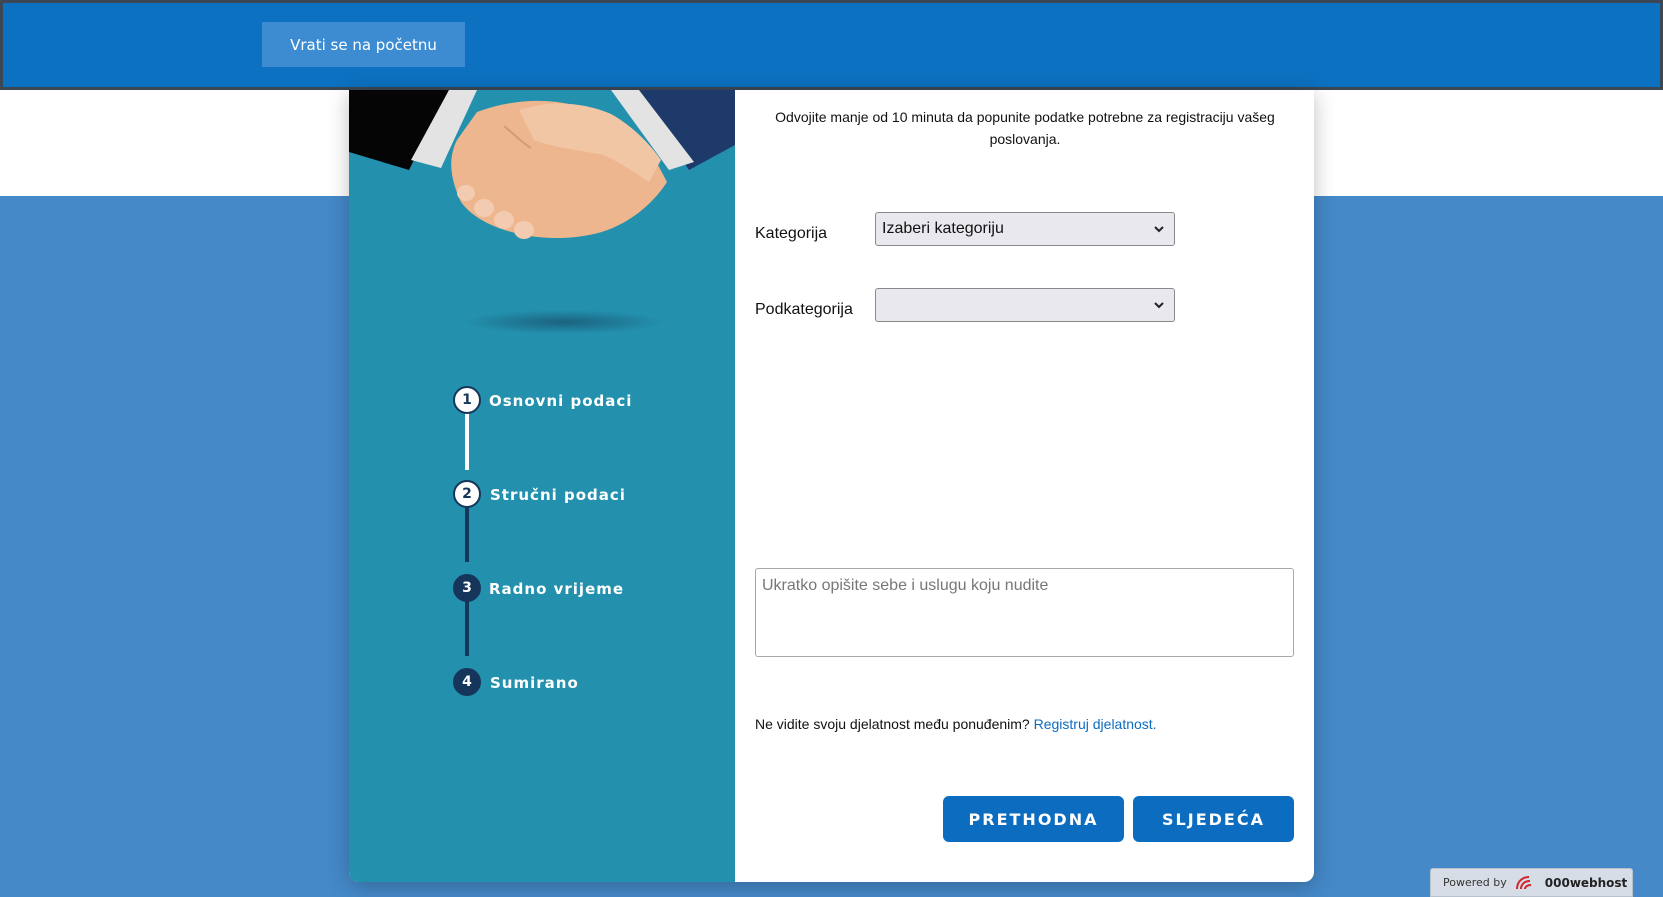 The image size is (1663, 897). Describe the element at coordinates (534, 683) in the screenshot. I see `step-4-label: Sumirano` at that location.